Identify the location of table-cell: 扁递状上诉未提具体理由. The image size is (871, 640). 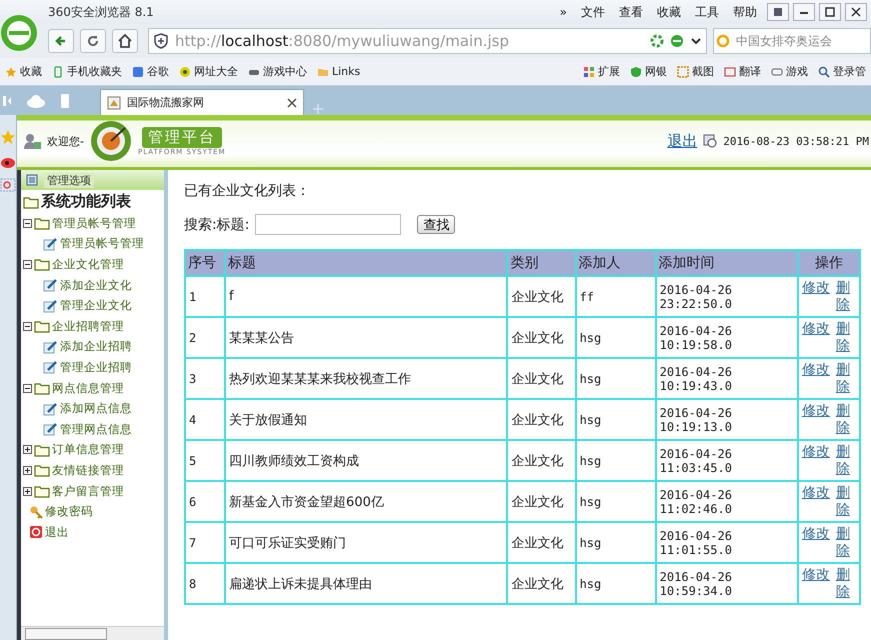
(366, 583).